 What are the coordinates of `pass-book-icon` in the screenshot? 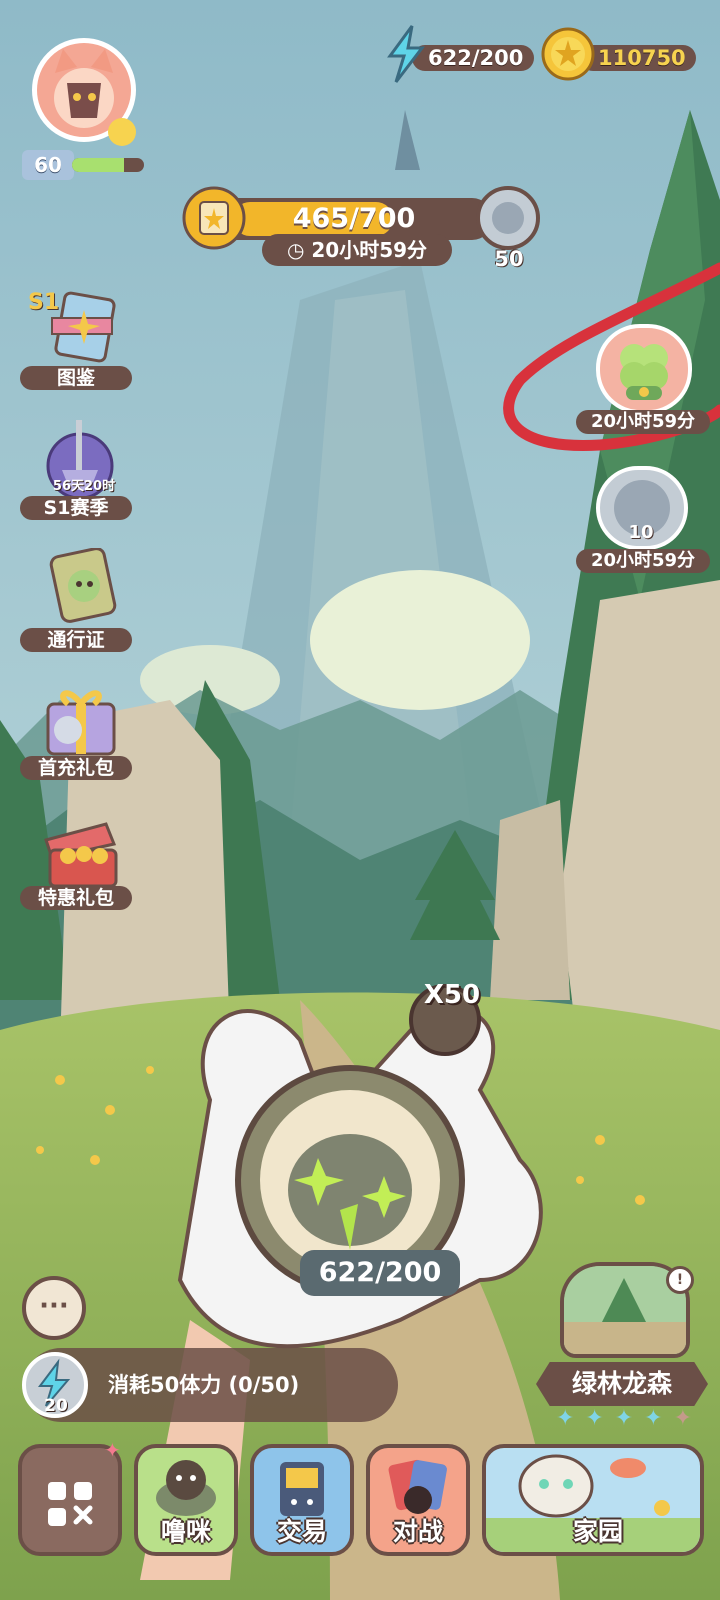 It's located at (83, 585).